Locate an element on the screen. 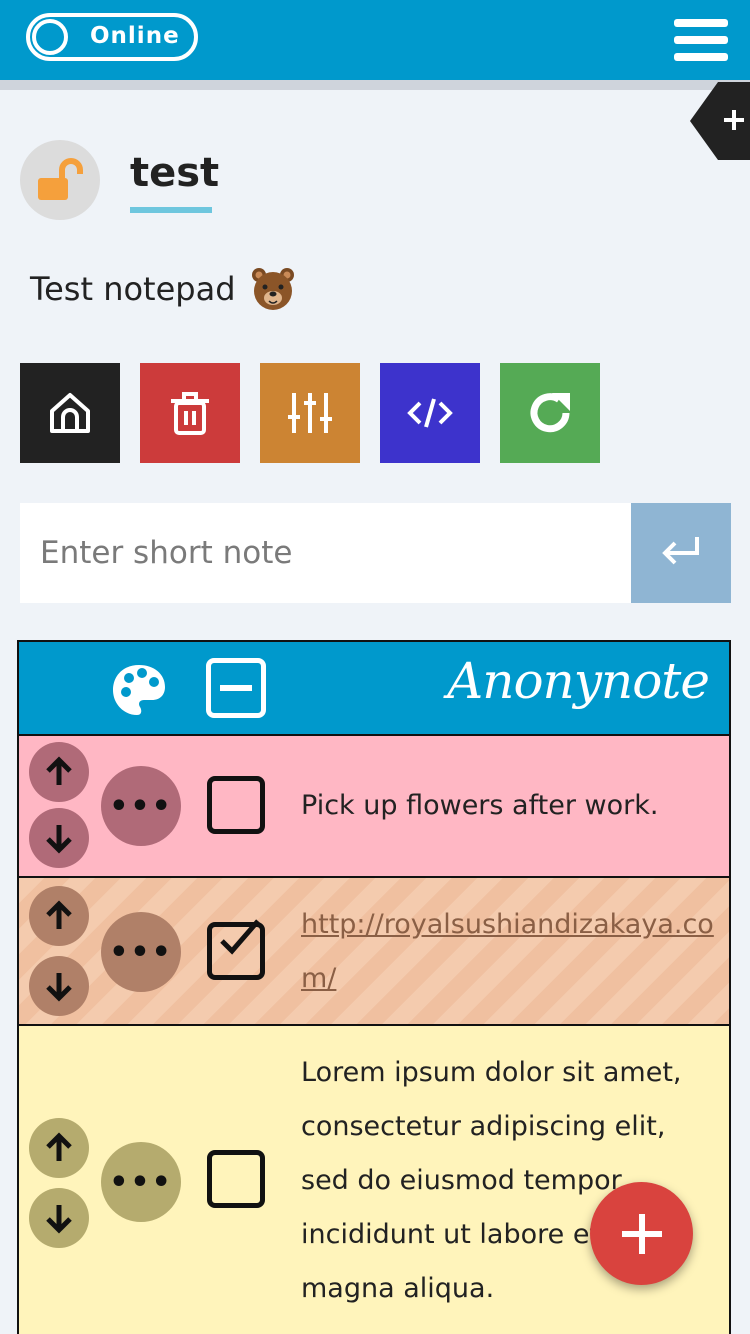 The height and width of the screenshot is (1334, 750). item-link-line-1: http://royalsushiandizakaya.co is located at coordinates (507, 925).